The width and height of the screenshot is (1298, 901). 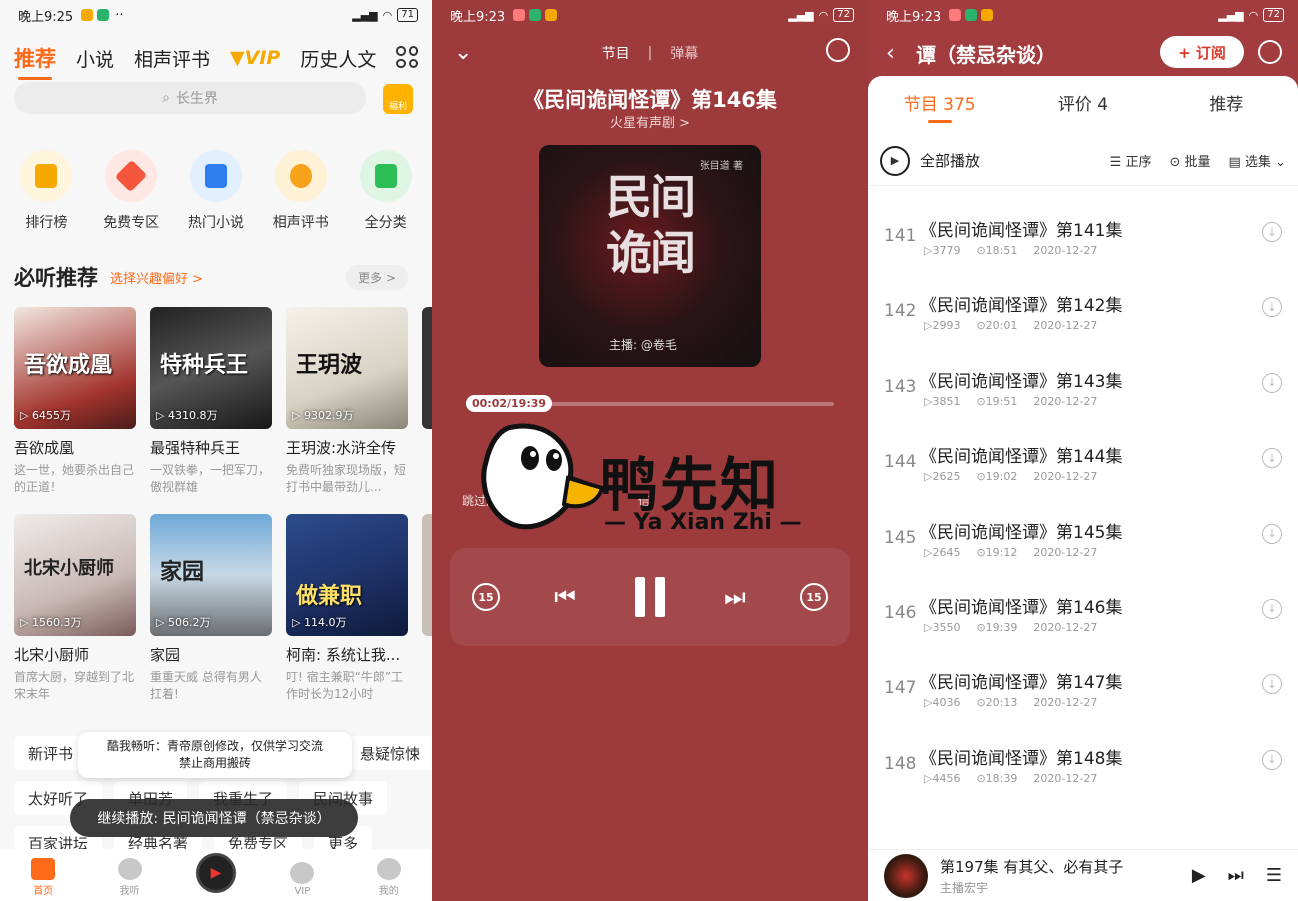 What do you see at coordinates (190, 98) in the screenshot?
I see `search-bar: ⌕ 长生界` at bounding box center [190, 98].